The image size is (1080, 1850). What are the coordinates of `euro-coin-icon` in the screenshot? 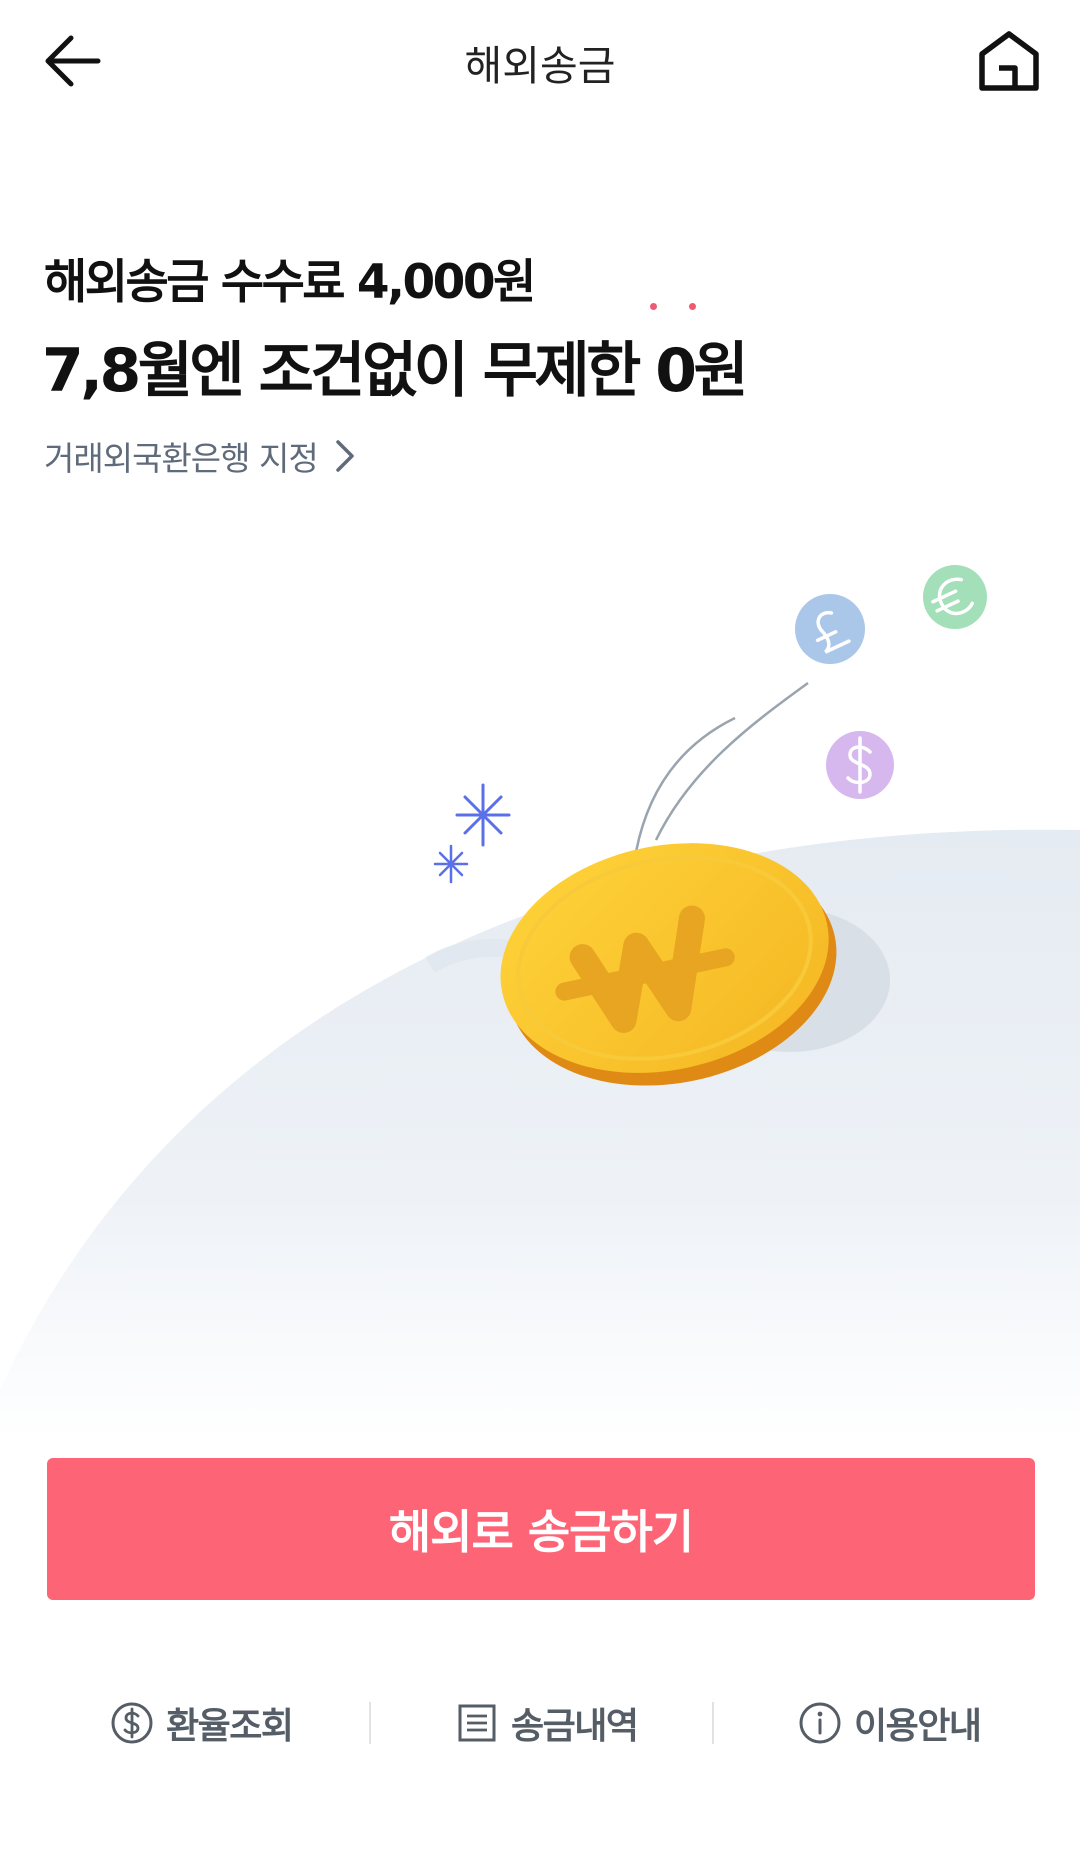 It's located at (955, 597).